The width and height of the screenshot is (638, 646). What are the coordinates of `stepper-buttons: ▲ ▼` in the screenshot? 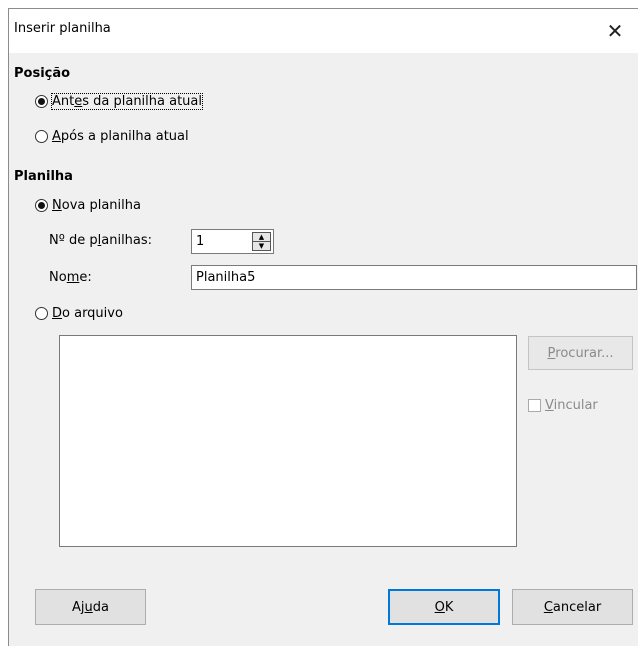 It's located at (261, 241).